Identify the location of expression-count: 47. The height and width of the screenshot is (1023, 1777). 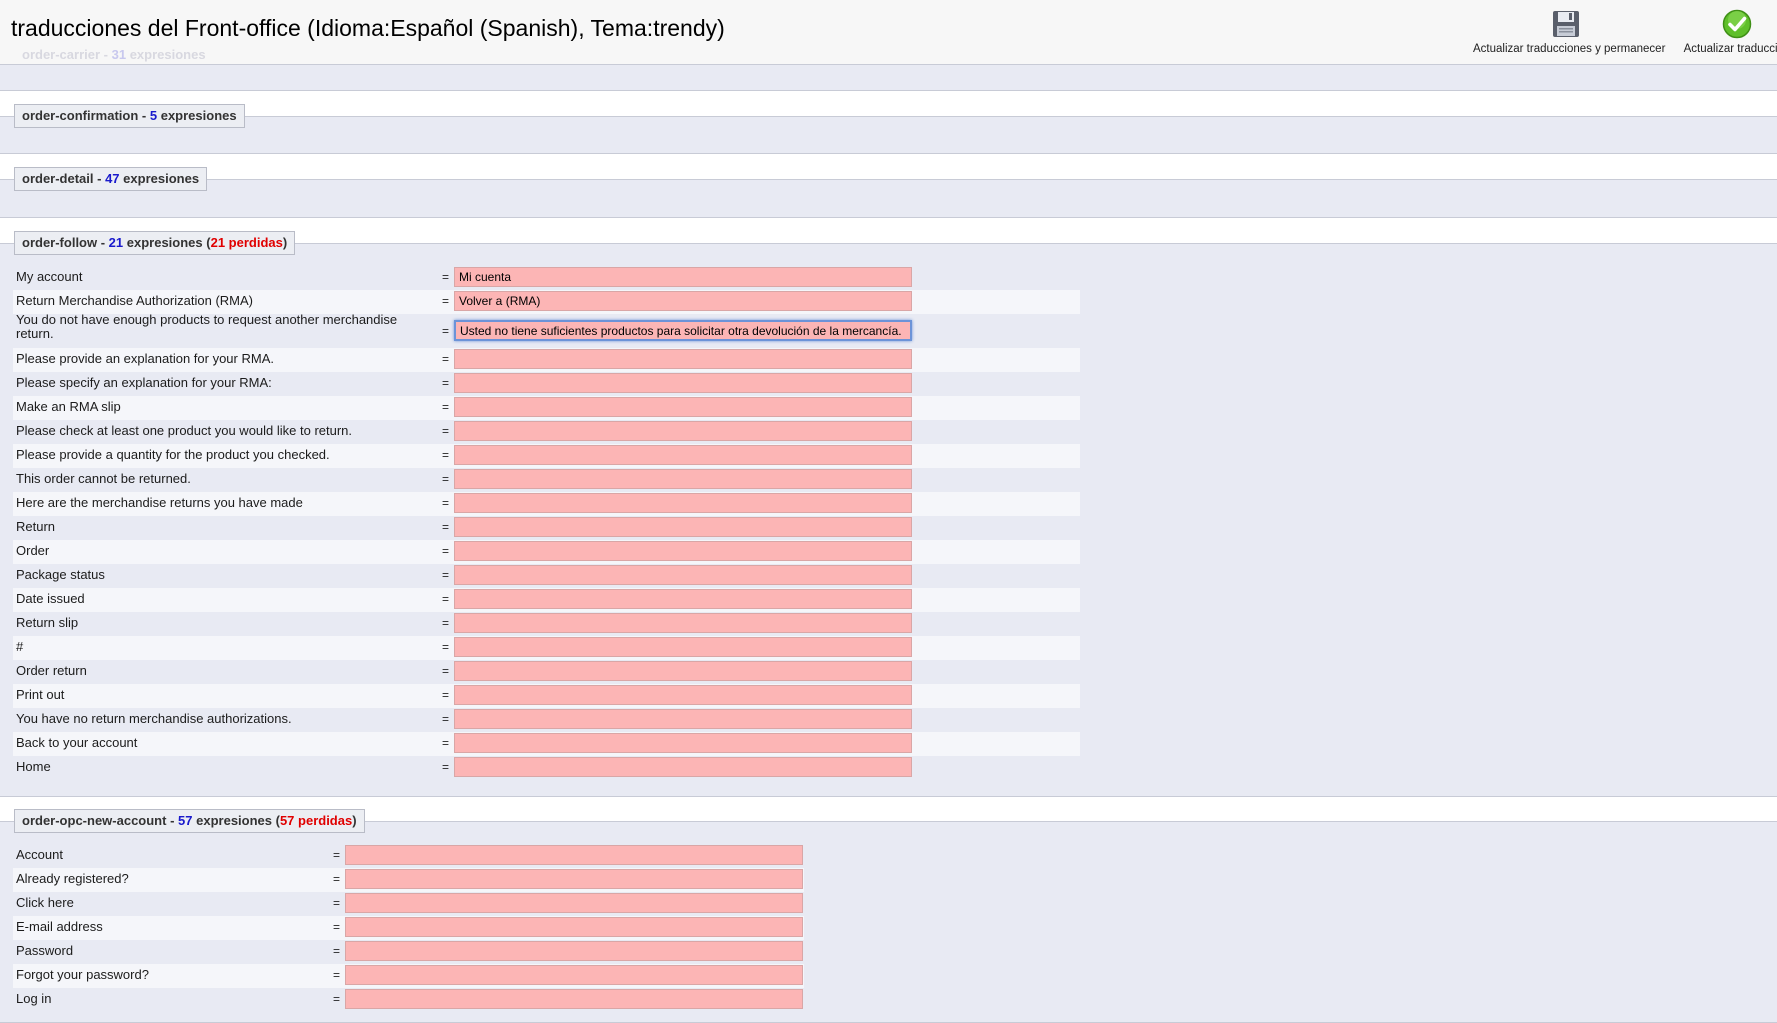
(112, 178).